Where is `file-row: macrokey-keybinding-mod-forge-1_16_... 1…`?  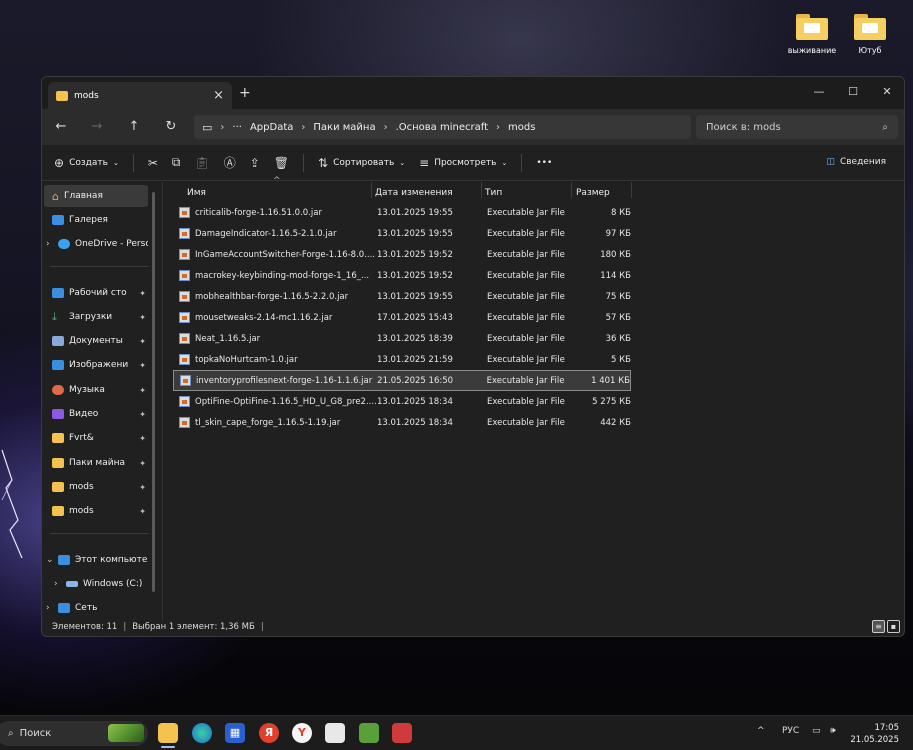
file-row: macrokey-keybinding-mod-forge-1_16_... 1… is located at coordinates (402, 275).